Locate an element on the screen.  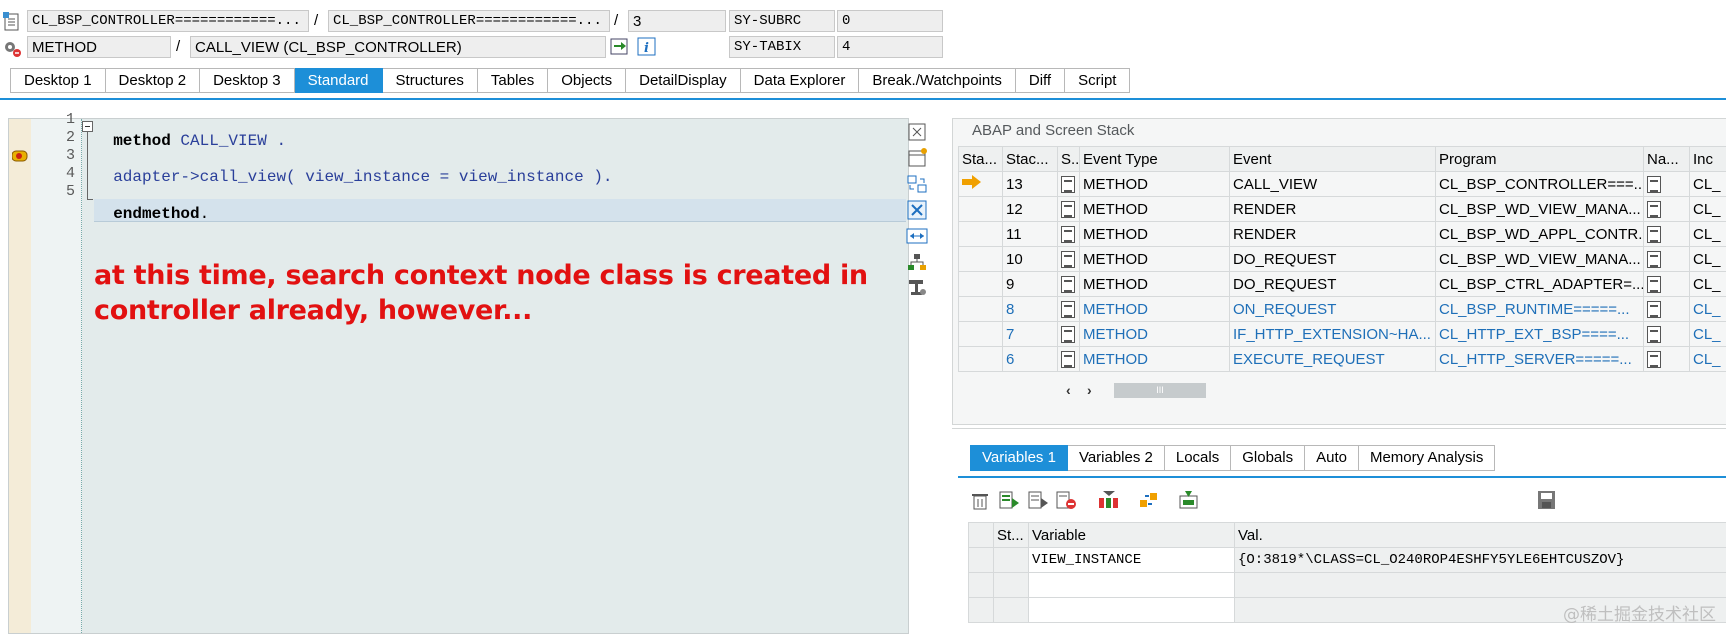
horizontal-scrollbar: ‹ › III is located at coordinates (1130, 390).